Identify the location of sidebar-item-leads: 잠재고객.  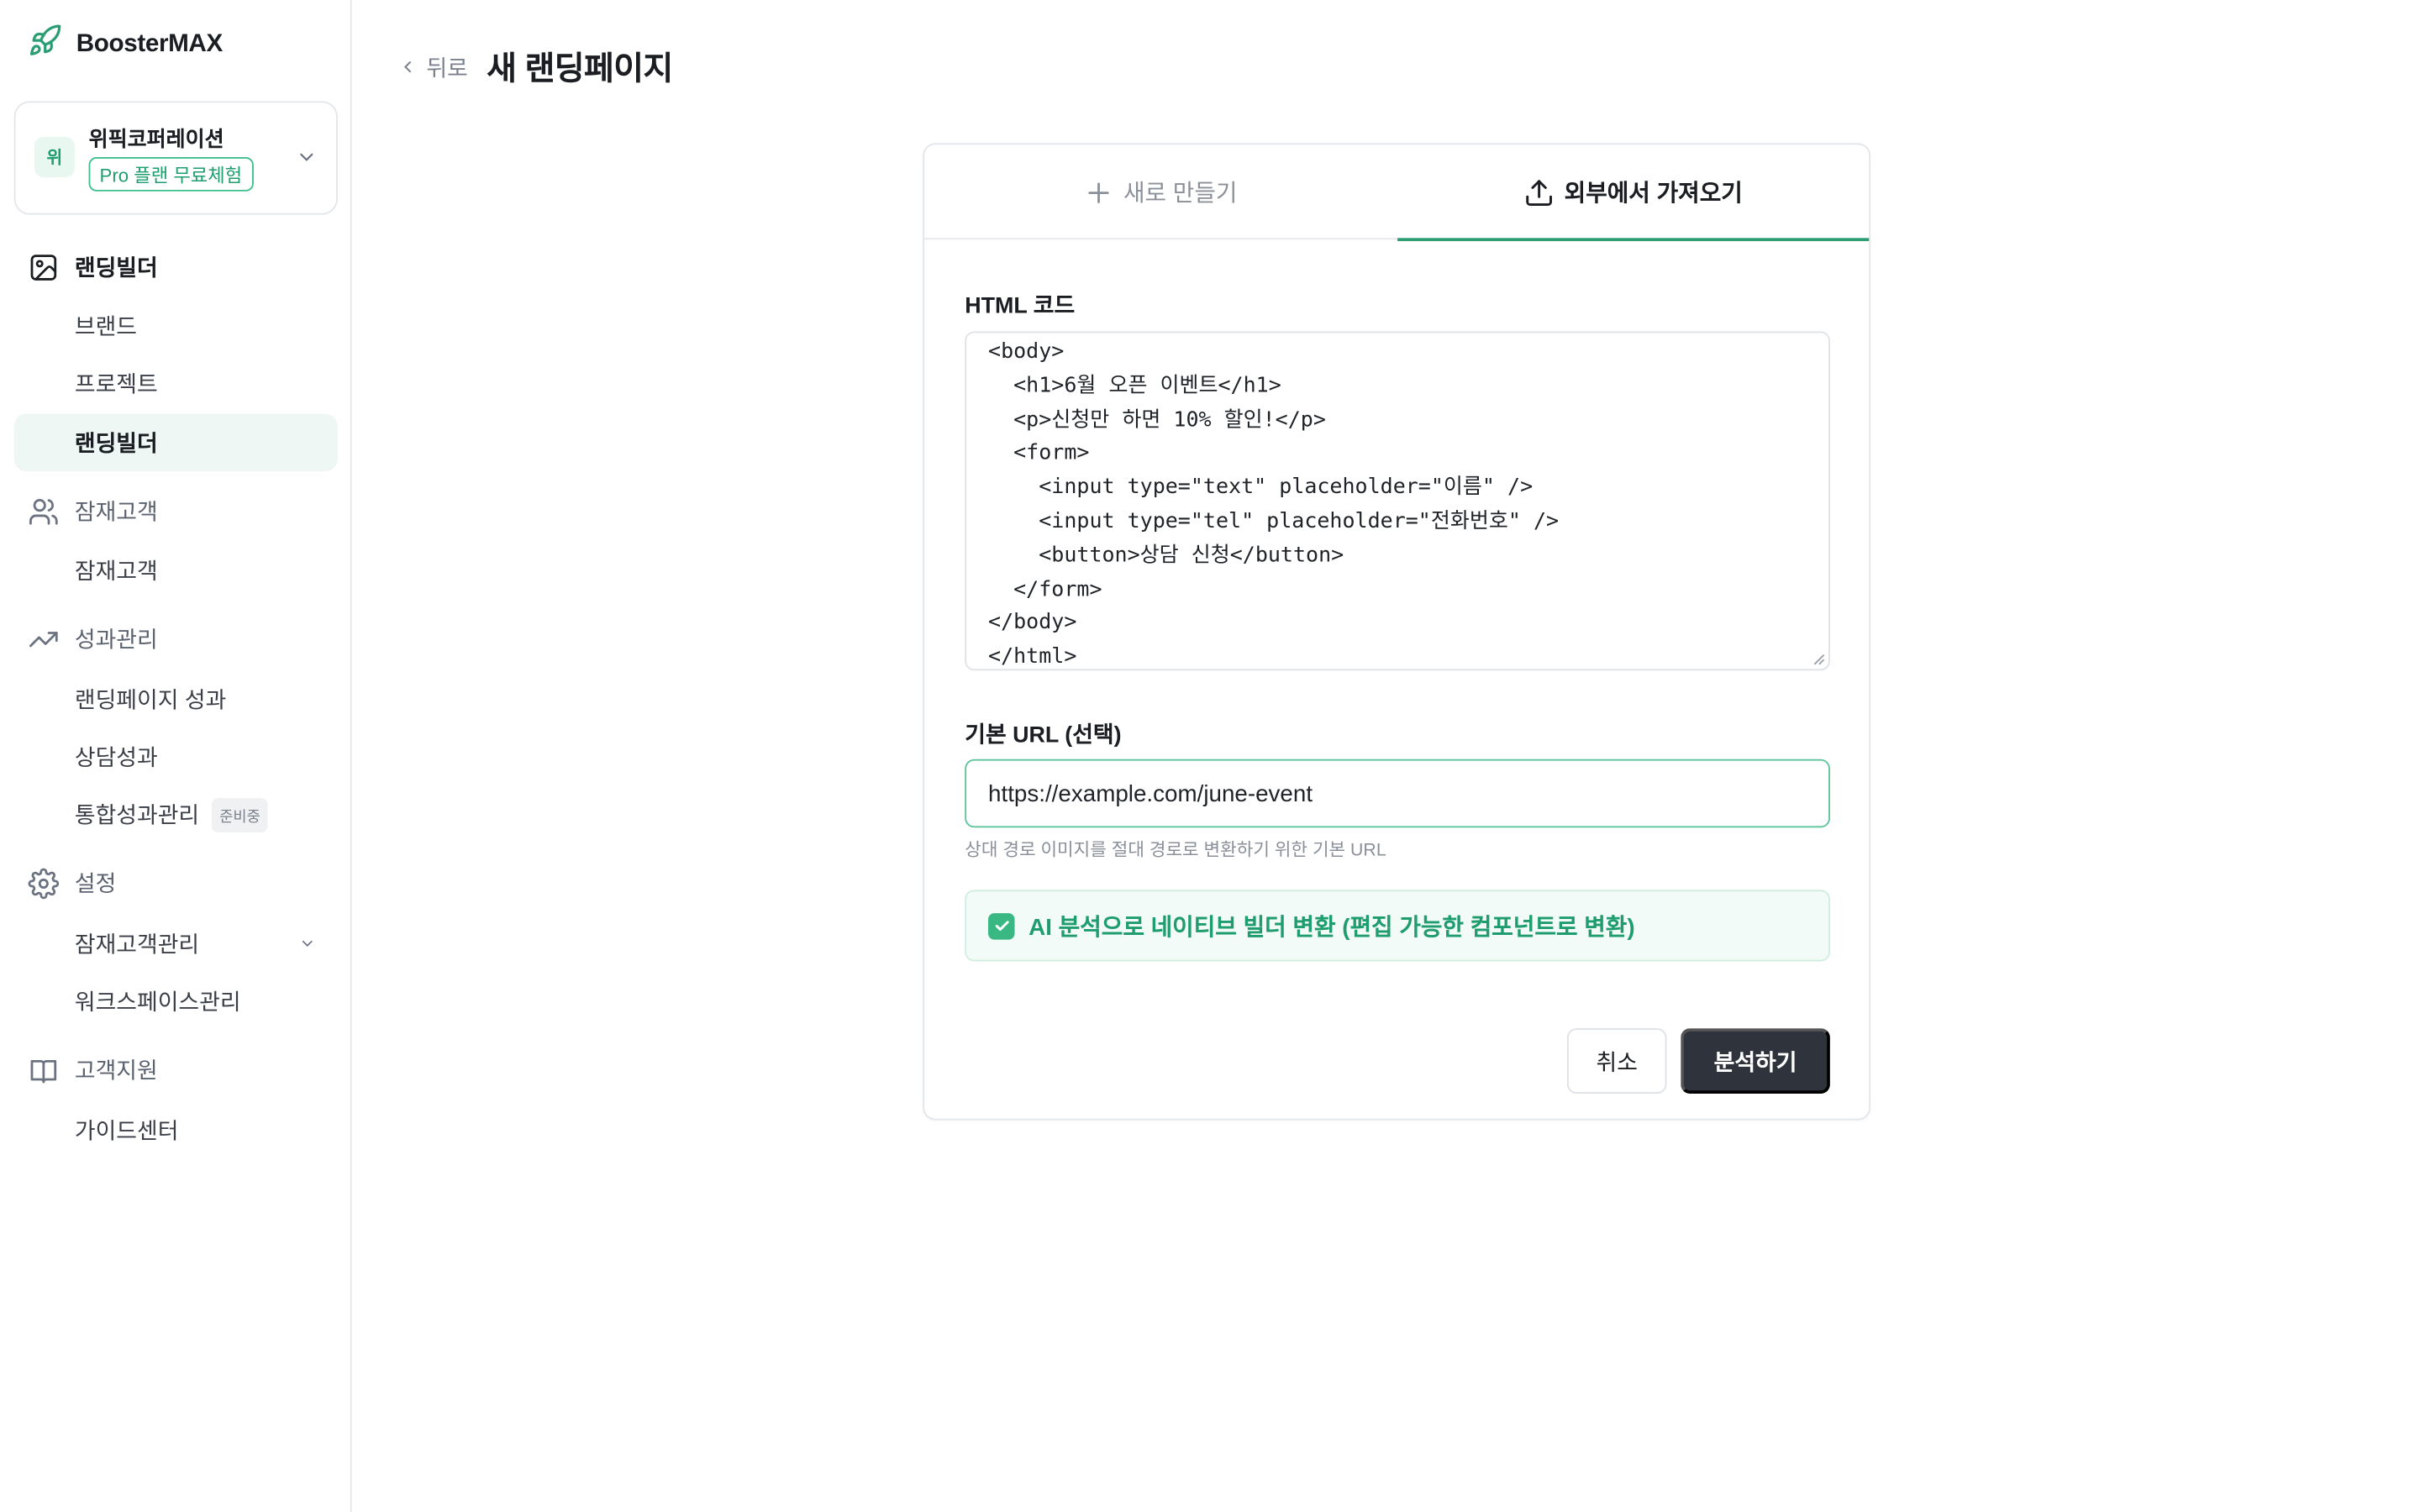
(176, 570).